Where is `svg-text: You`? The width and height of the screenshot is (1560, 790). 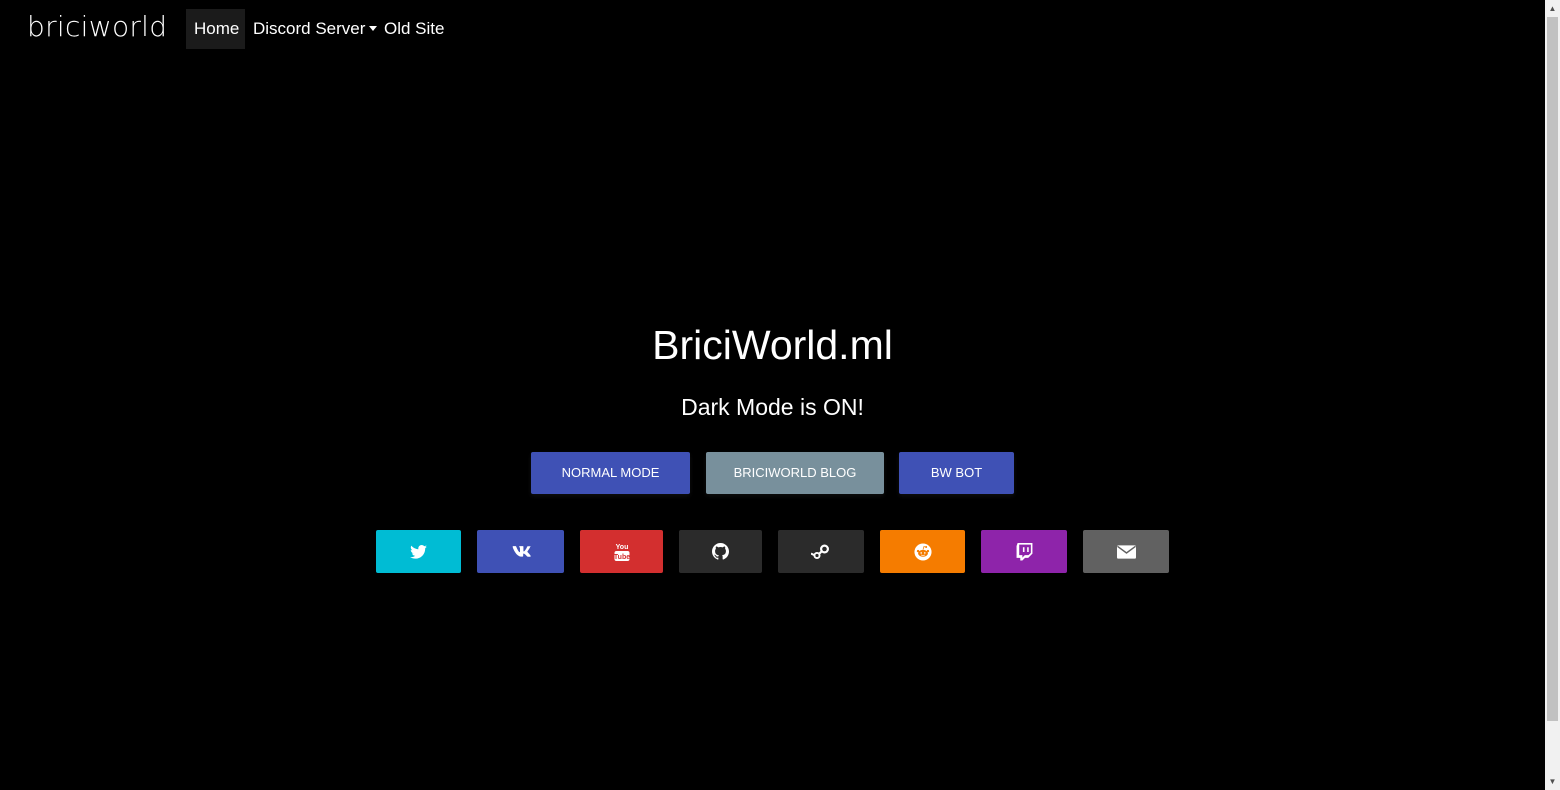 svg-text: You is located at coordinates (621, 547).